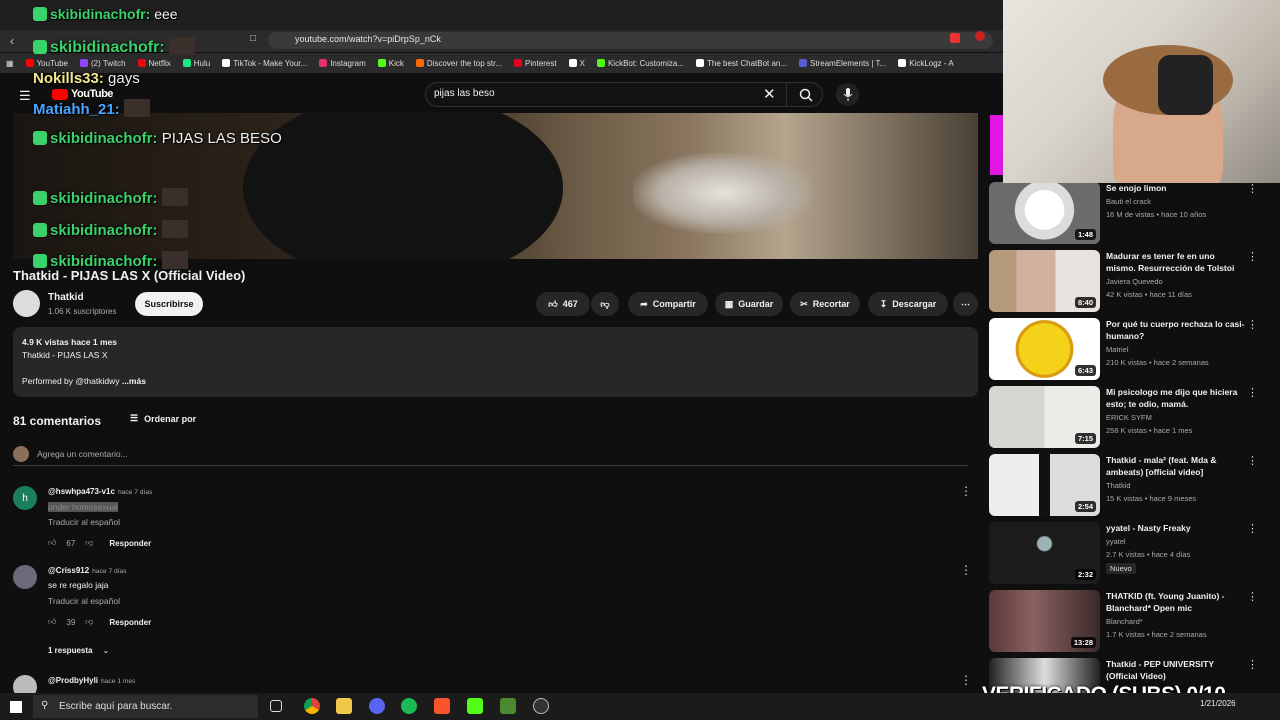  What do you see at coordinates (1044, 213) in the screenshot?
I see `video-thumbnail: 1:48` at bounding box center [1044, 213].